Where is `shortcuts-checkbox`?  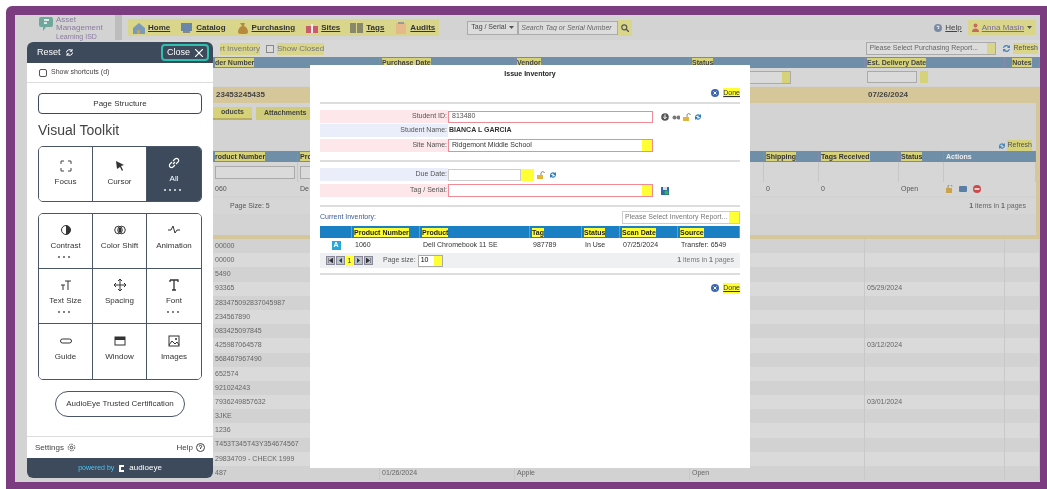
shortcuts-checkbox is located at coordinates (43, 72).